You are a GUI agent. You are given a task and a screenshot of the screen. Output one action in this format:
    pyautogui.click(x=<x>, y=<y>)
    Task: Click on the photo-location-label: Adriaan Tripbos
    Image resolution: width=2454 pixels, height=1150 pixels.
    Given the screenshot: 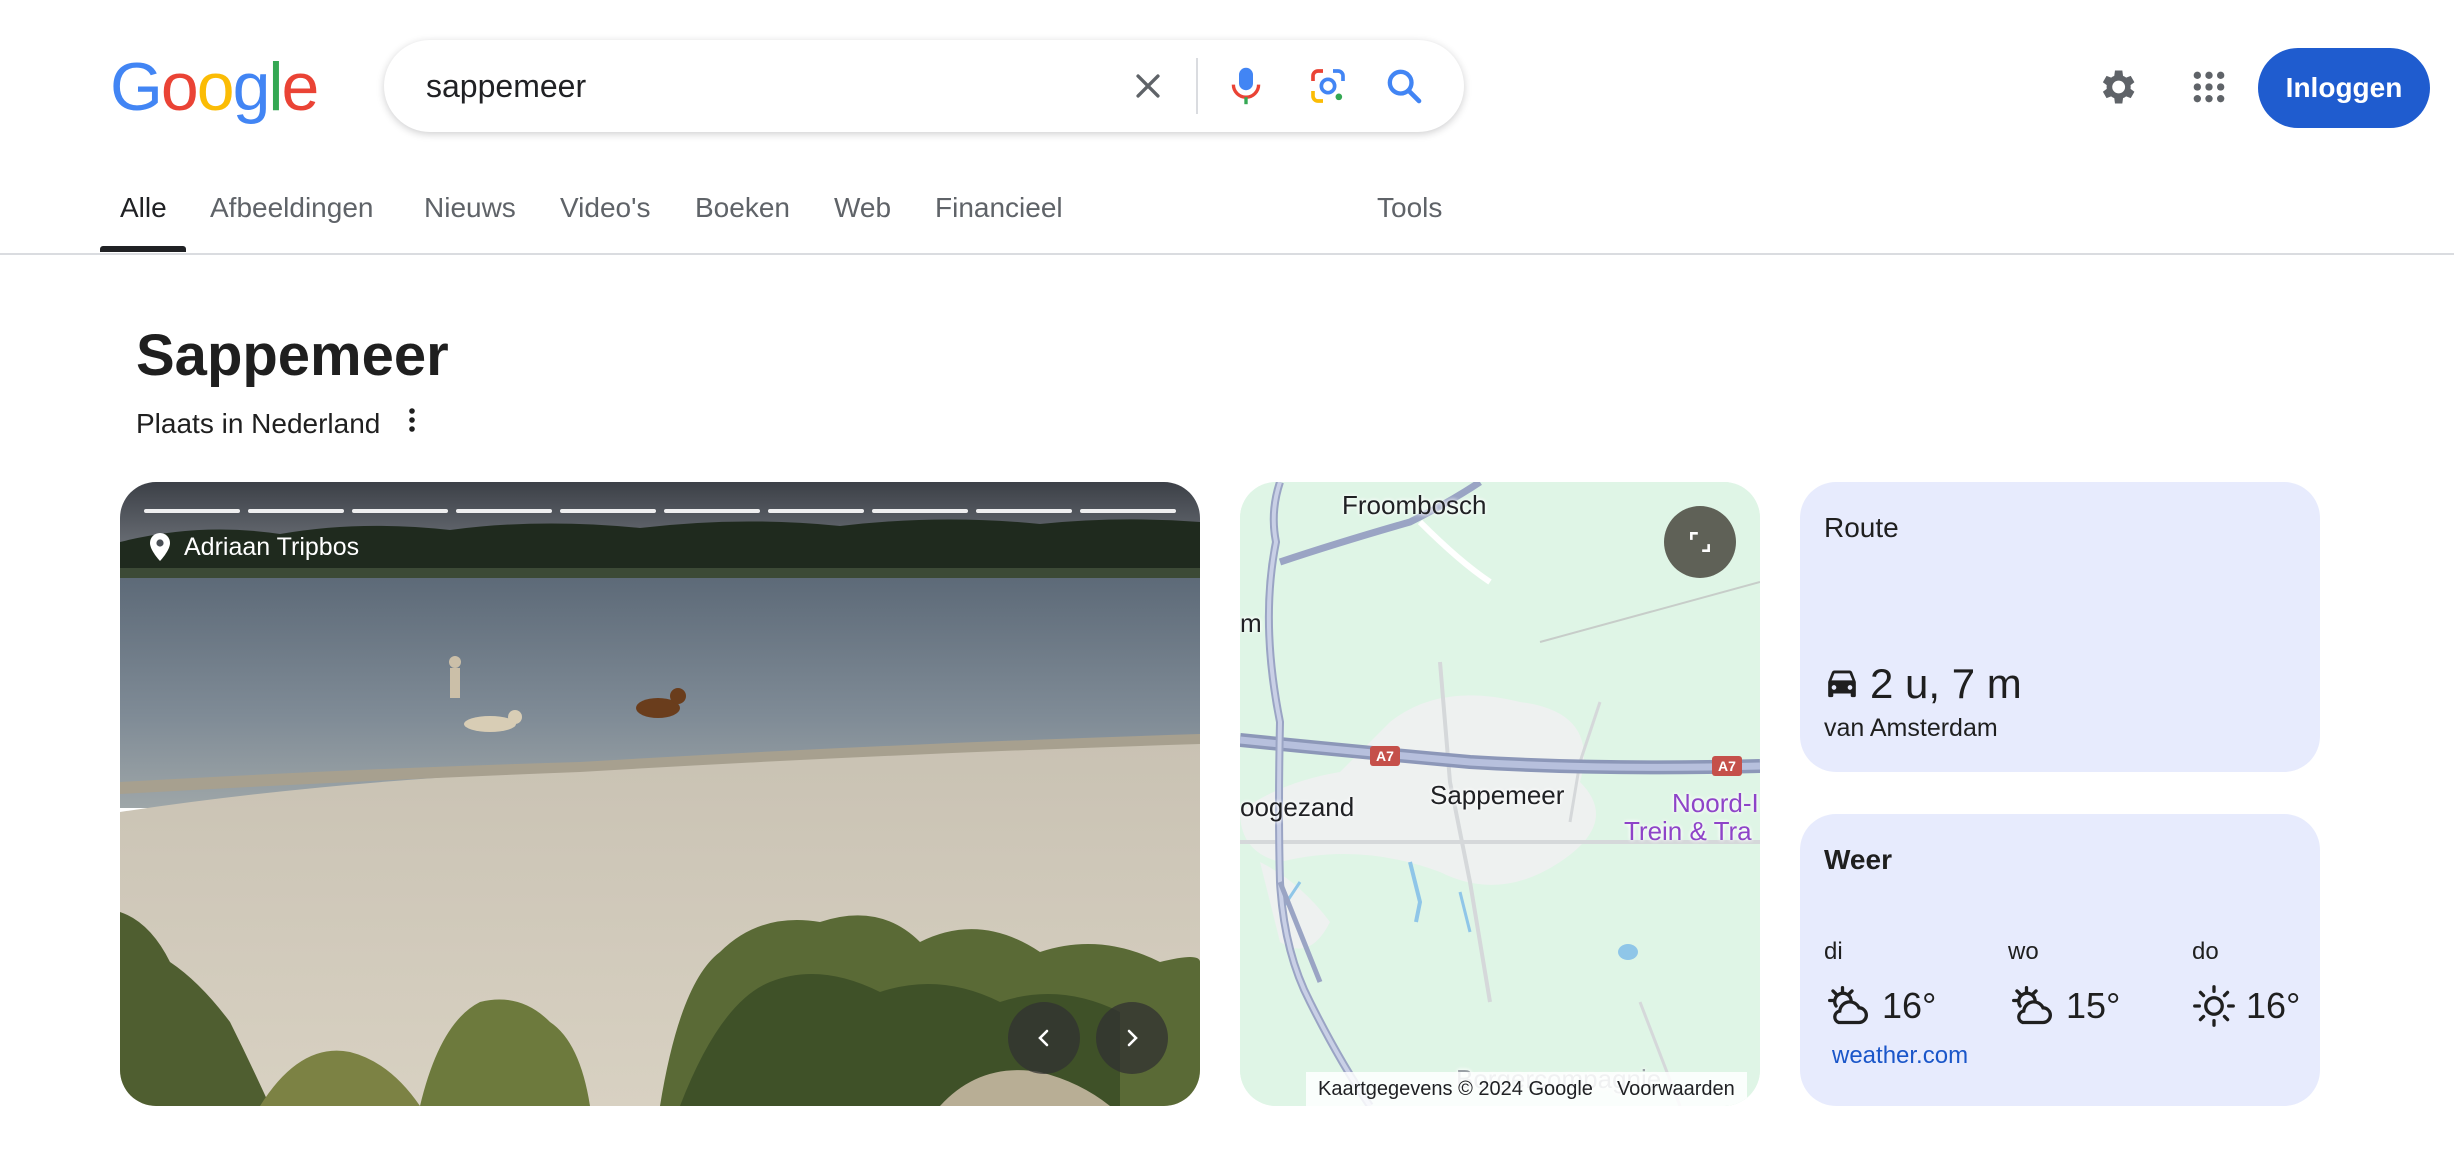 What is the action you would take?
    pyautogui.click(x=272, y=546)
    